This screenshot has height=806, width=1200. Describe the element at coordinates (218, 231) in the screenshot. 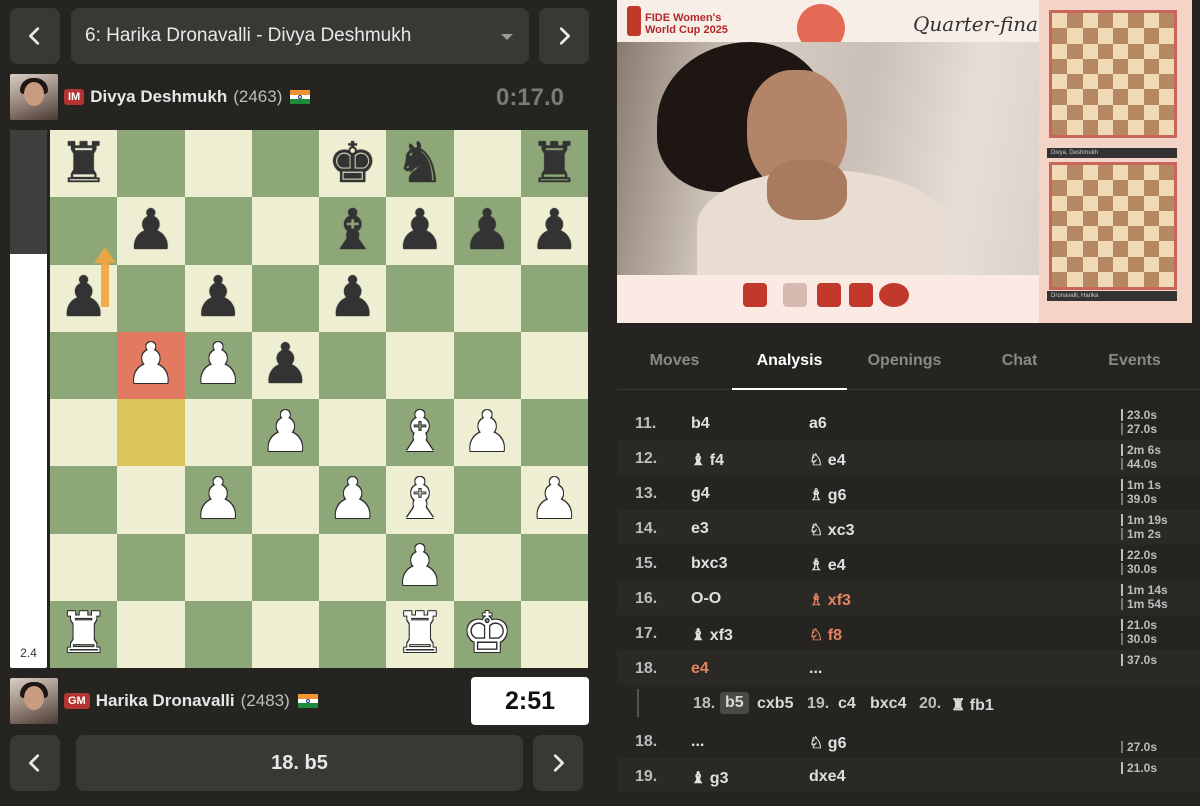

I see `square-c7` at that location.